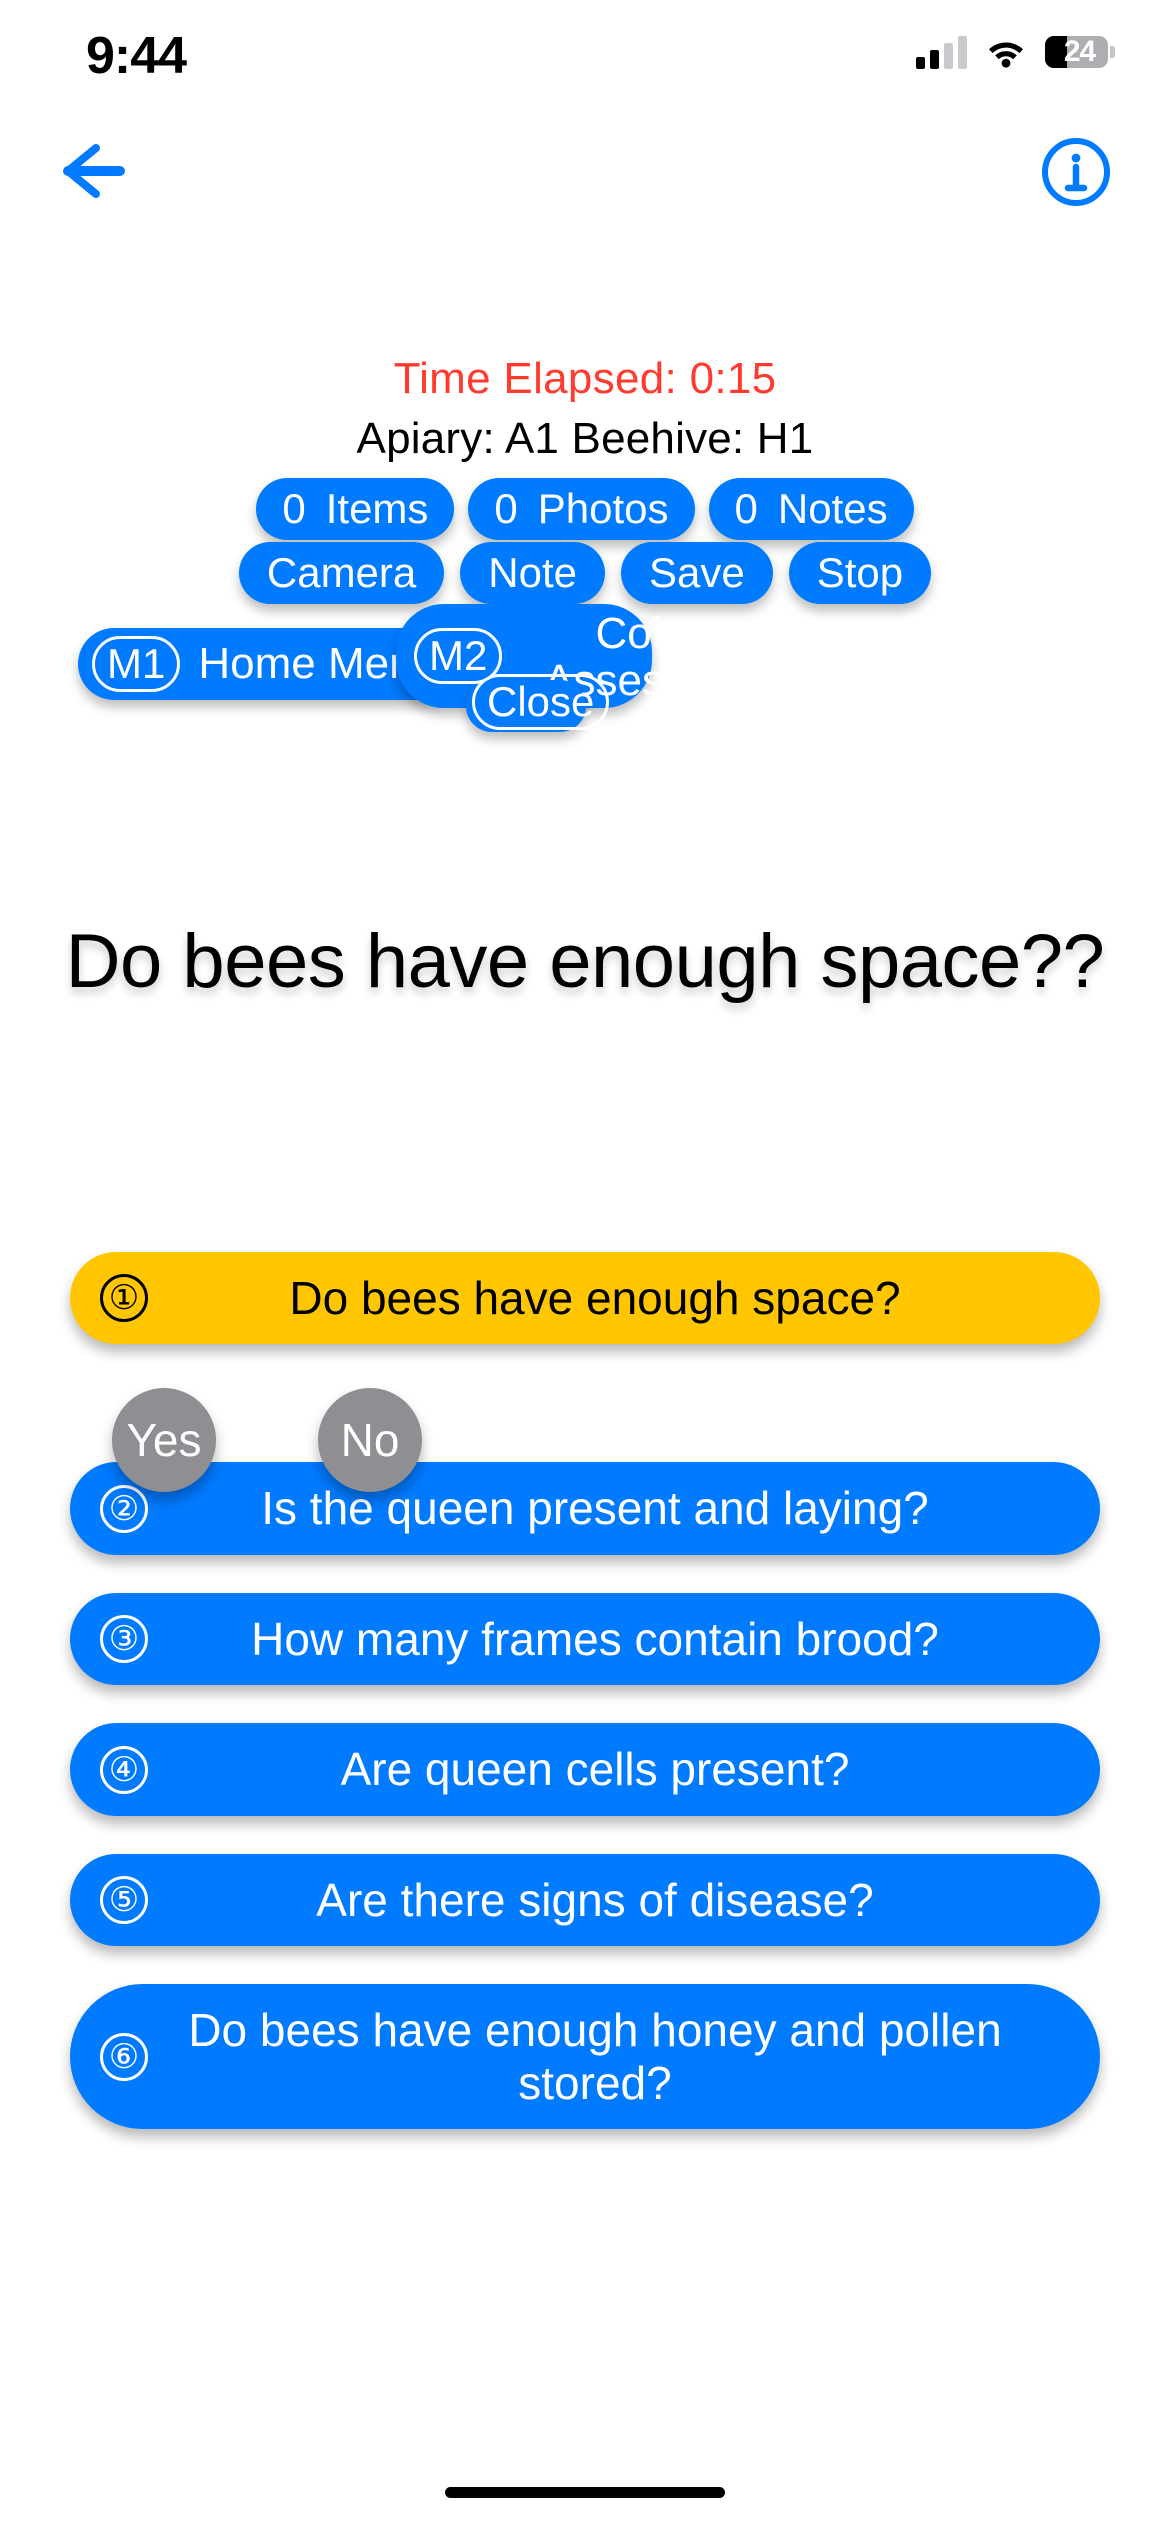  What do you see at coordinates (595, 1298) in the screenshot?
I see `question-text-1: Do bees have enough space?` at bounding box center [595, 1298].